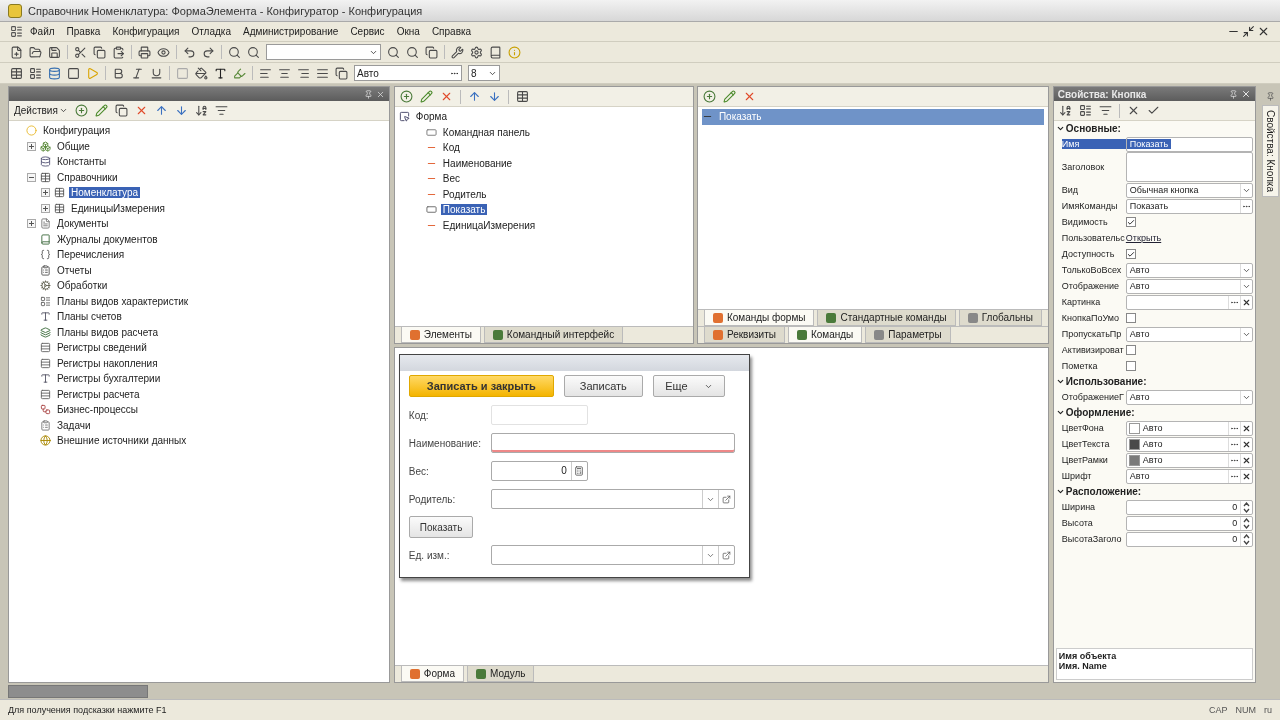  Describe the element at coordinates (221, 110) in the screenshot. I see `filter-icon` at that location.